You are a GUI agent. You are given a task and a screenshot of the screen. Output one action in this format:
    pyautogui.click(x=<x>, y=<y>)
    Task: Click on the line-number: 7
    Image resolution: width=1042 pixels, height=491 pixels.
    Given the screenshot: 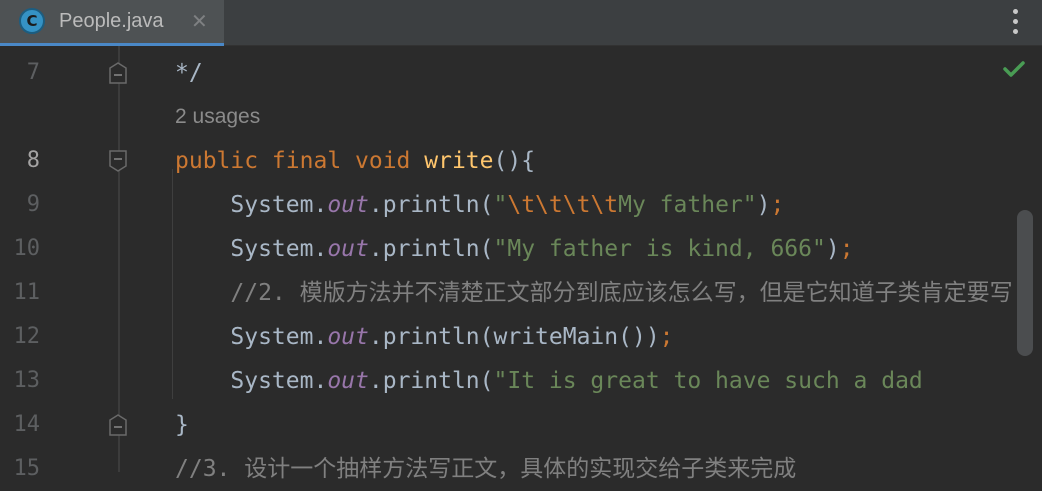 What is the action you would take?
    pyautogui.click(x=33, y=72)
    